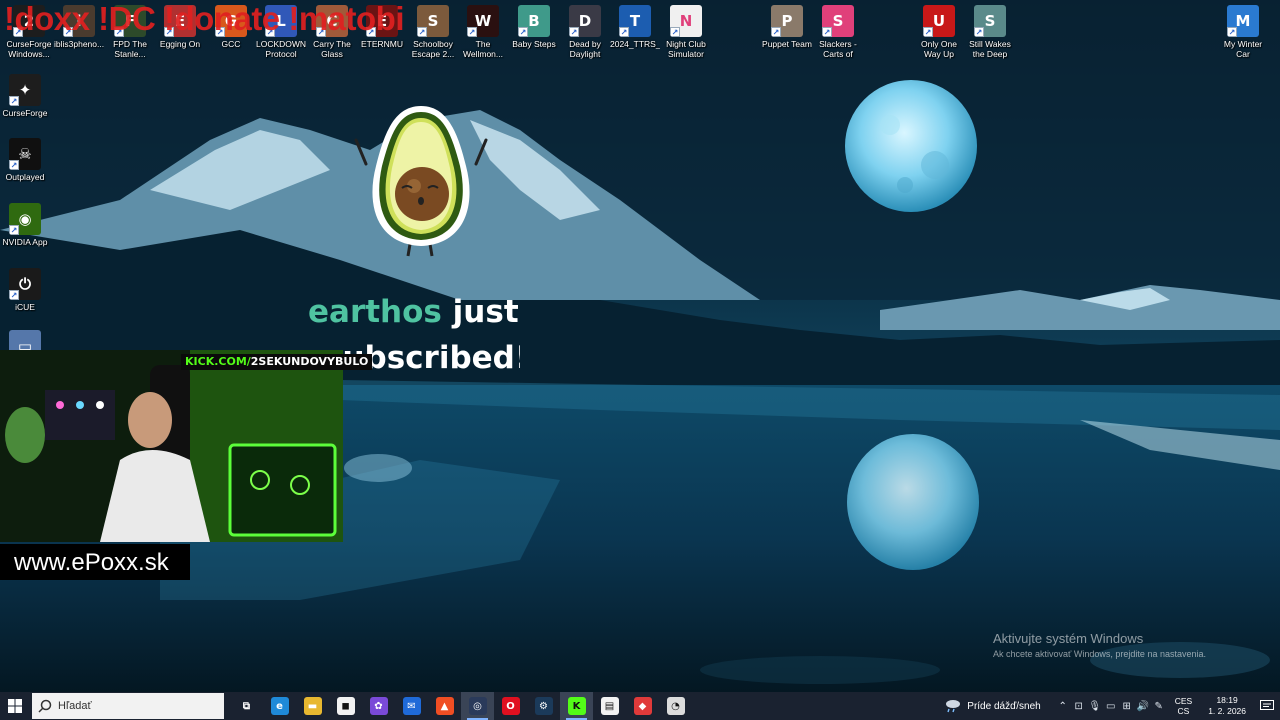 This screenshot has height=720, width=1280. I want to click on store-icon: ◼, so click(345, 706).